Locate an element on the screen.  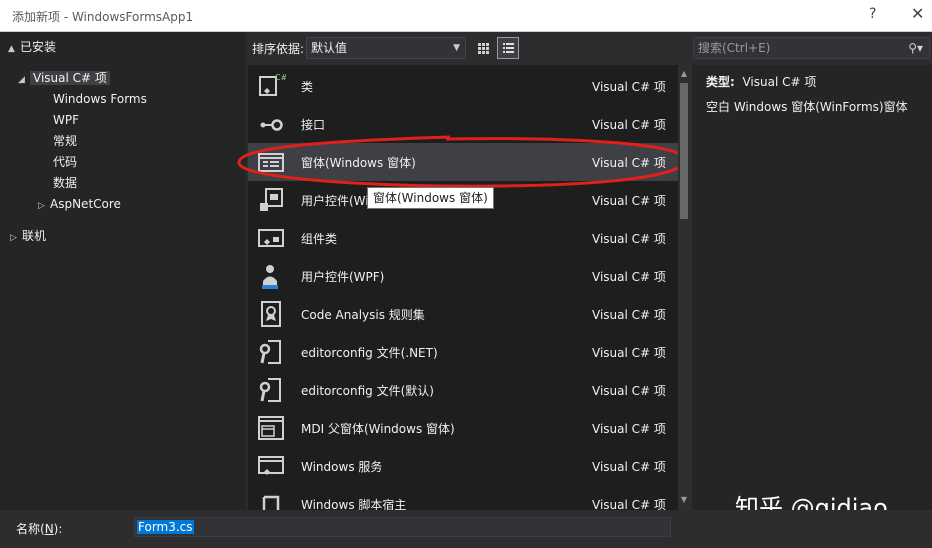
red-circle-annotation is located at coordinates (462, 161).